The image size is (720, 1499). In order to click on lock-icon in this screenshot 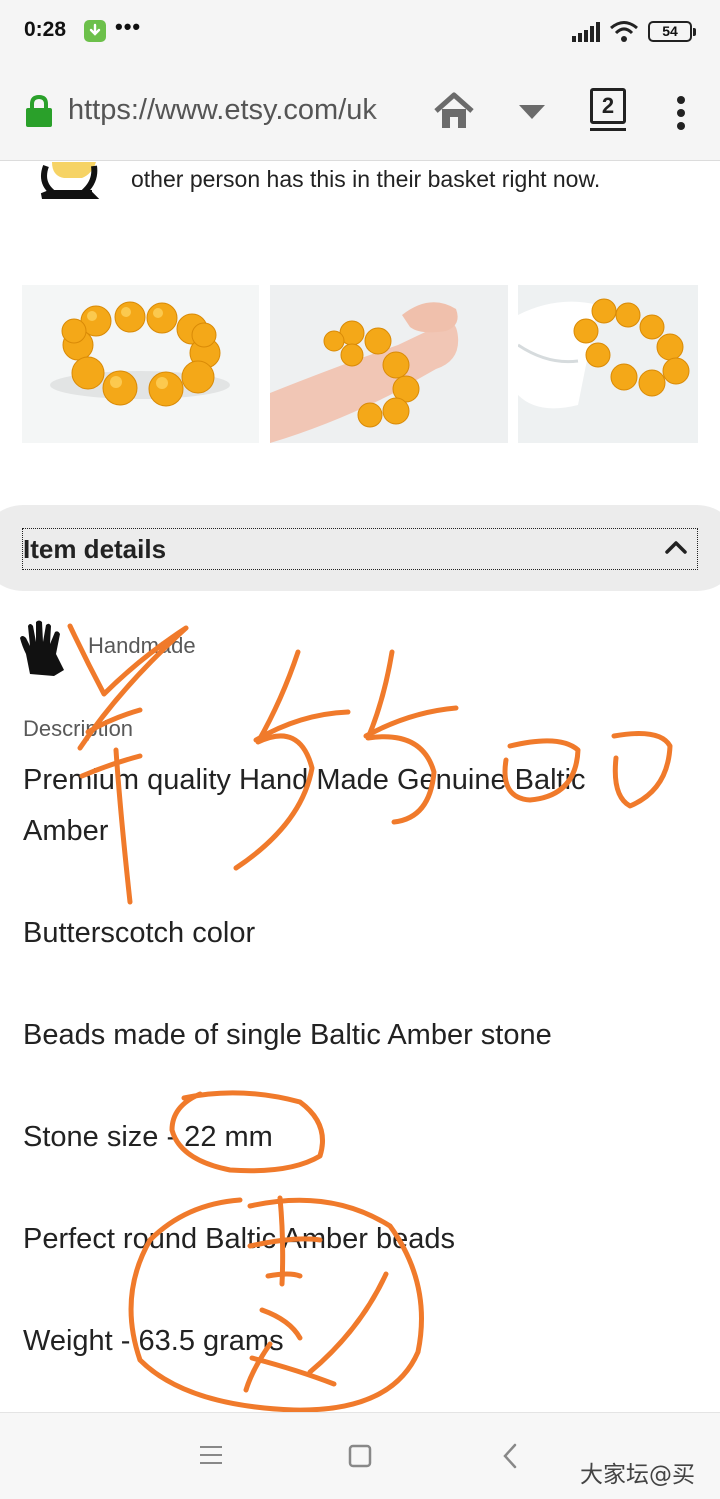, I will do `click(39, 110)`.